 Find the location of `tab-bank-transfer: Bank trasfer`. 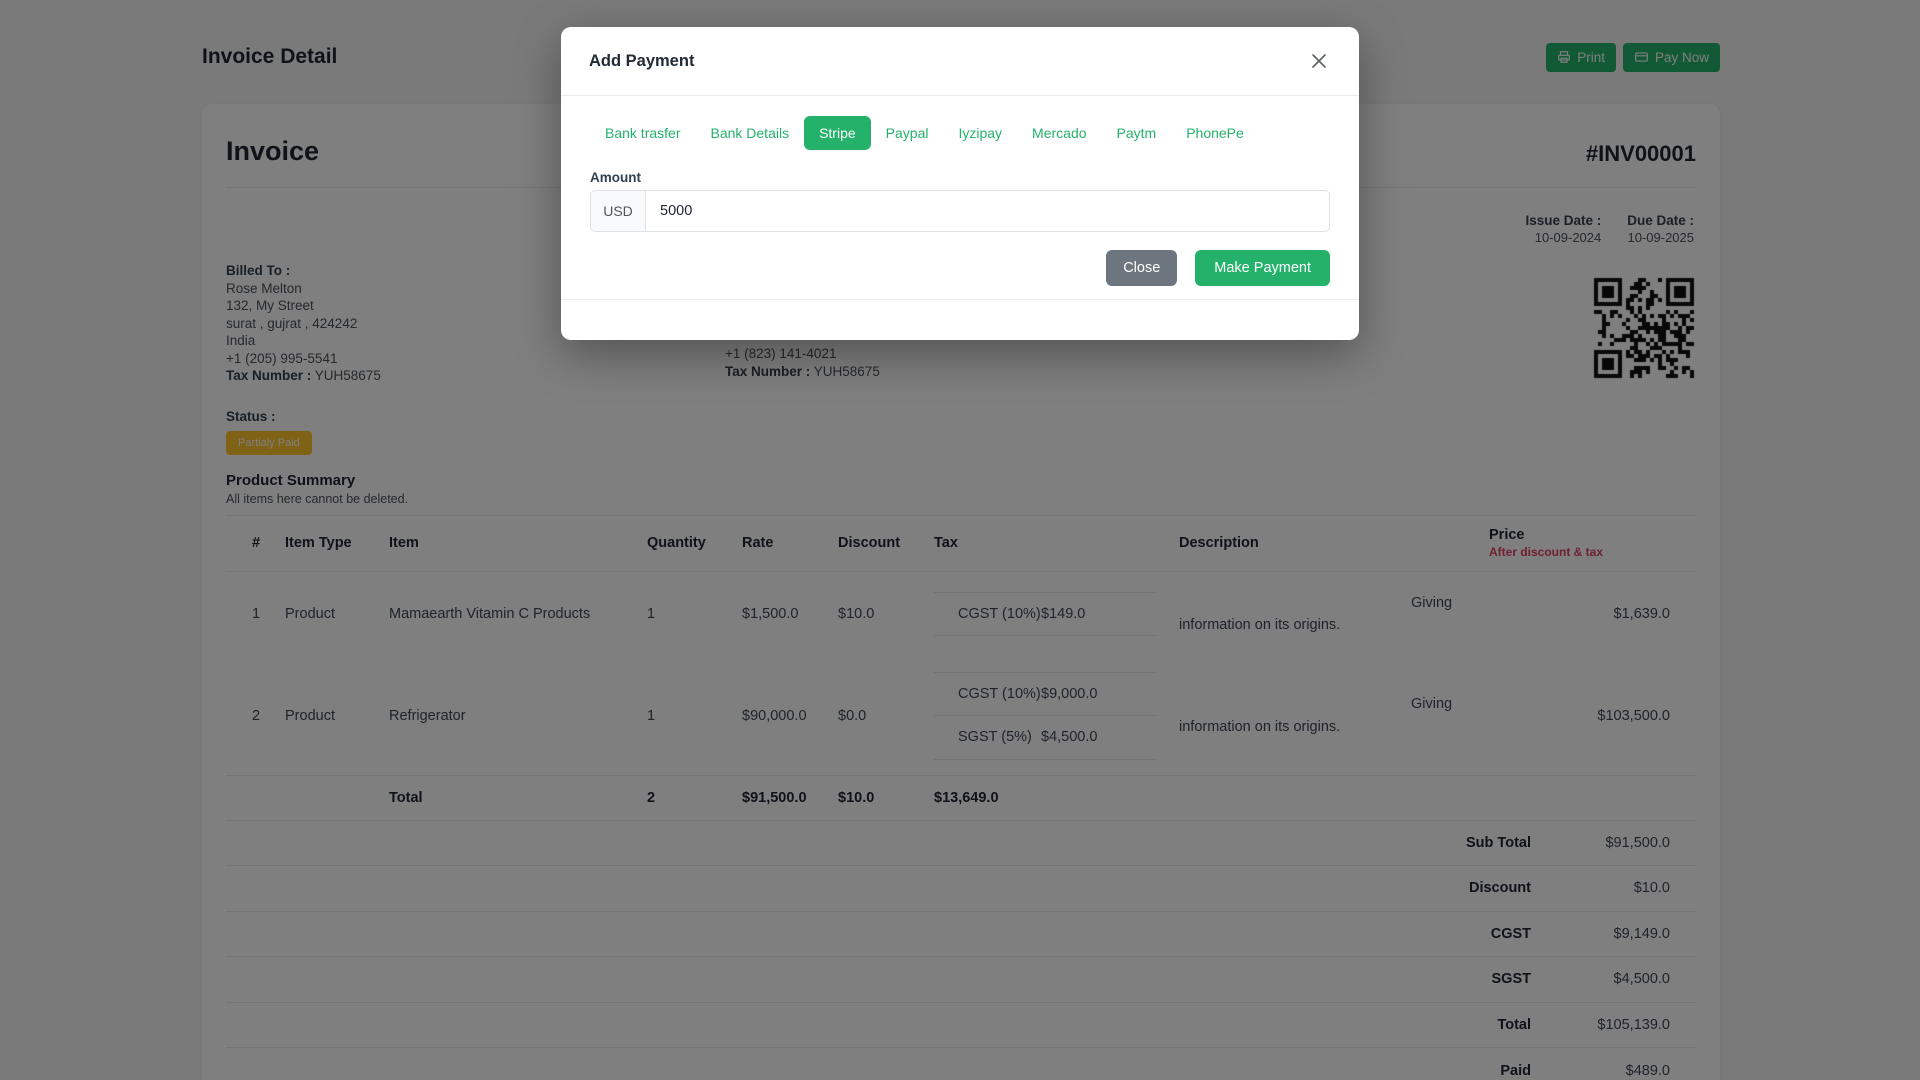

tab-bank-transfer: Bank trasfer is located at coordinates (642, 133).